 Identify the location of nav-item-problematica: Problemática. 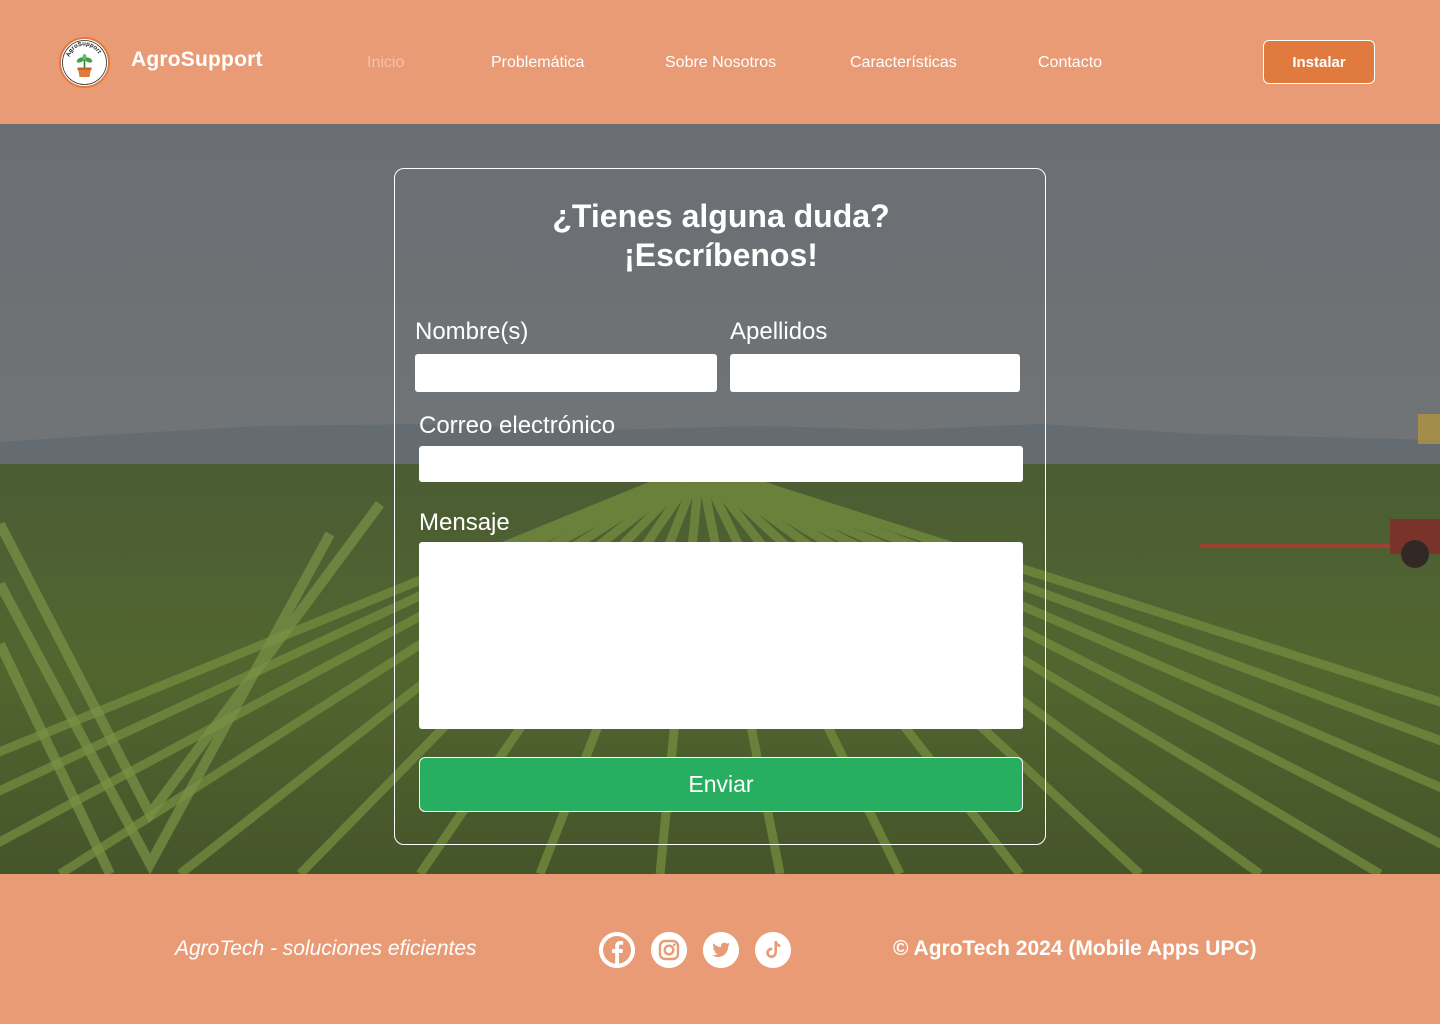
(537, 63).